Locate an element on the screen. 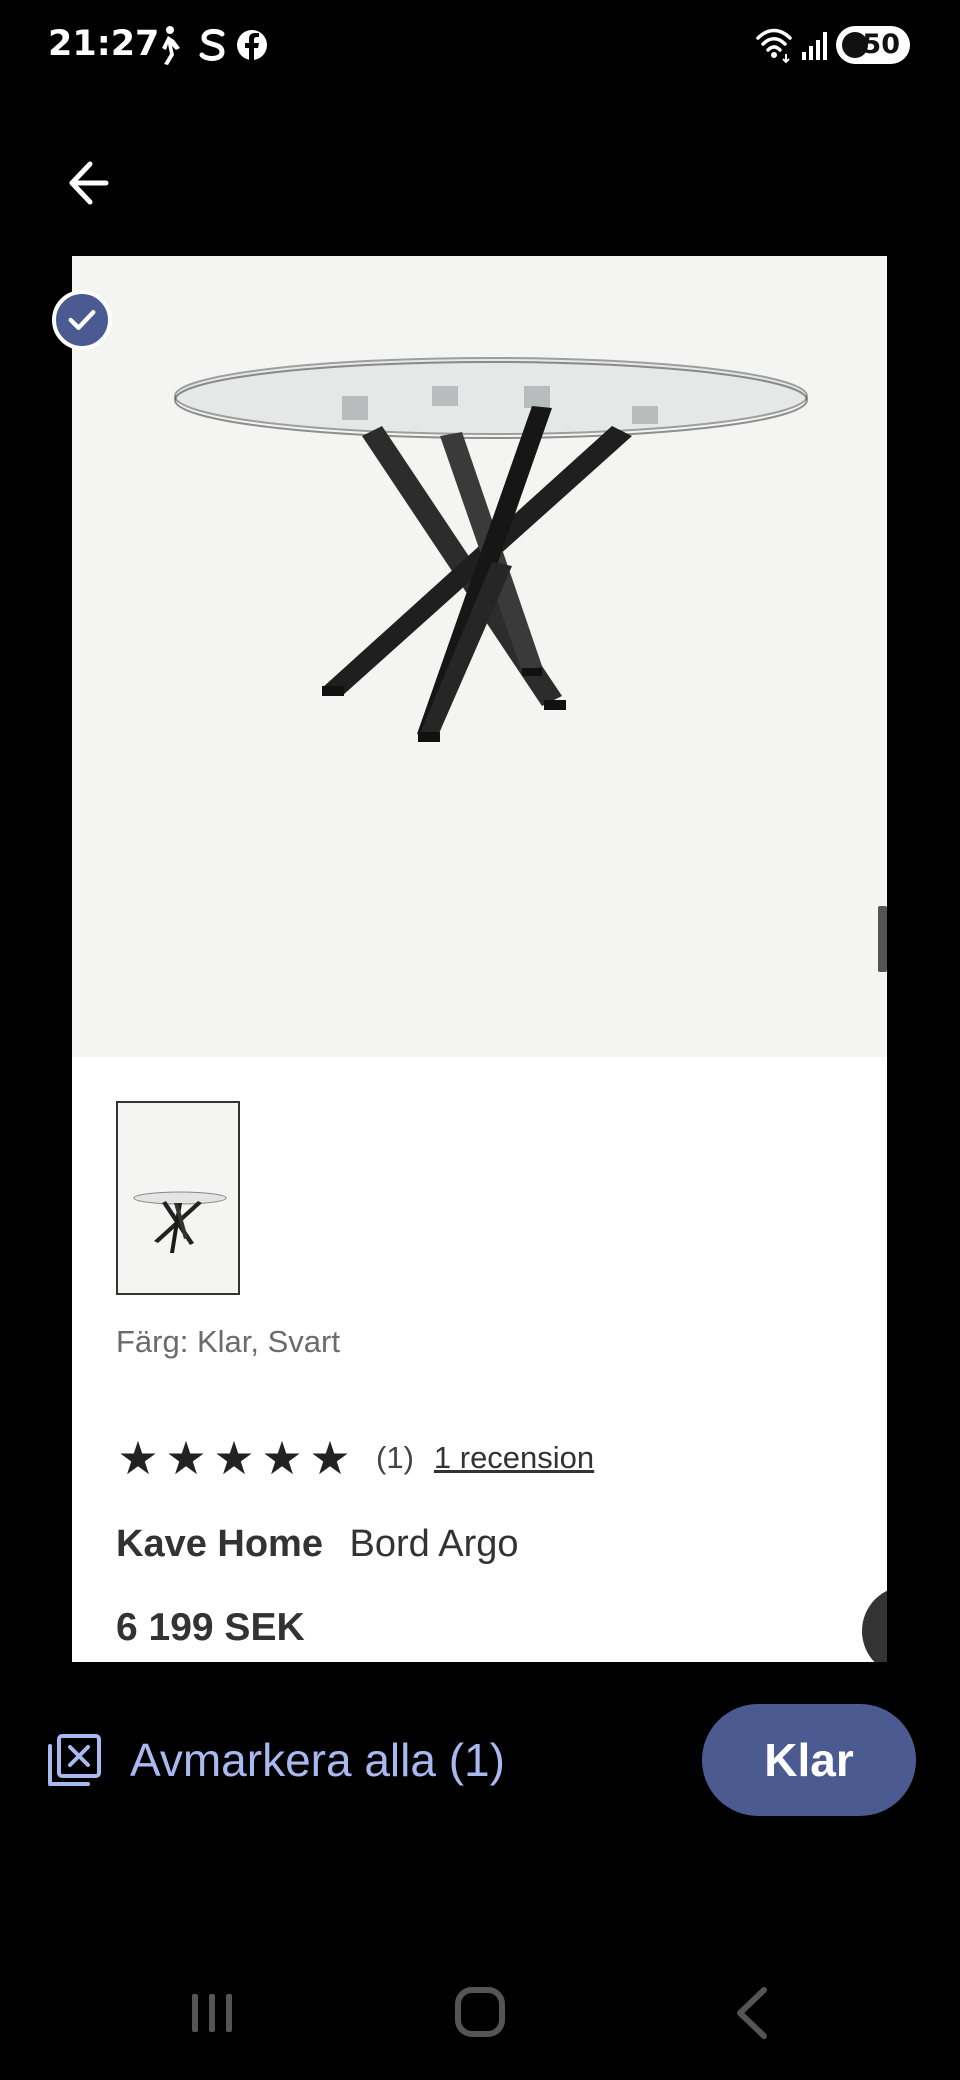 The image size is (960, 2080). rating-count: (1) is located at coordinates (395, 1457).